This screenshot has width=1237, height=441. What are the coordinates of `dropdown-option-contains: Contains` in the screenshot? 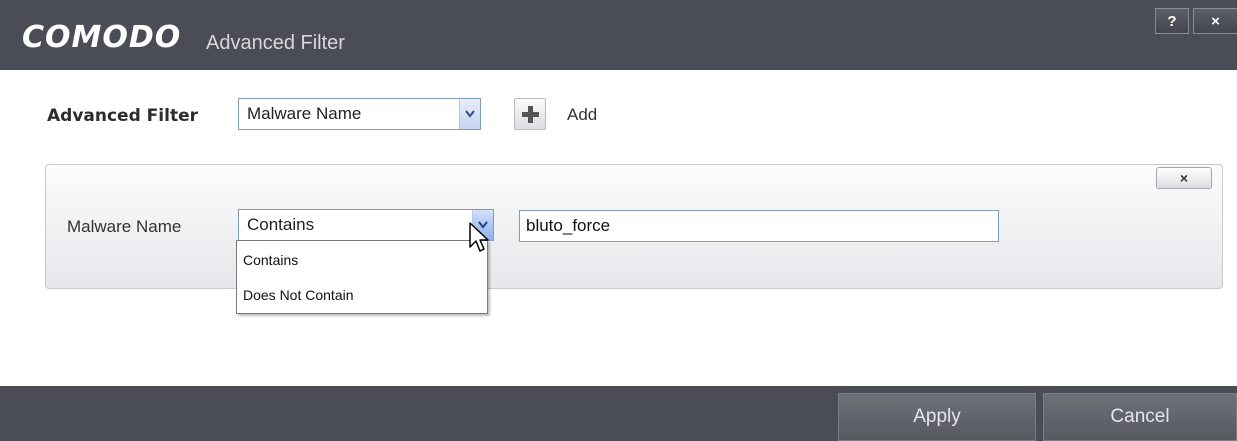 It's located at (362, 260).